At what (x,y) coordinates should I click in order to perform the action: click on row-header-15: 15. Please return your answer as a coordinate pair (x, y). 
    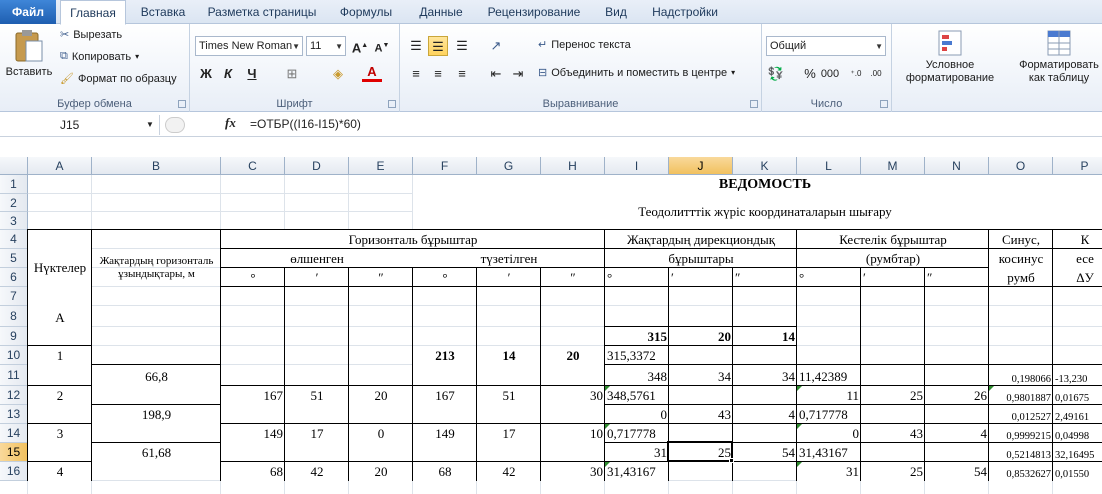
    Looking at the image, I should click on (14, 452).